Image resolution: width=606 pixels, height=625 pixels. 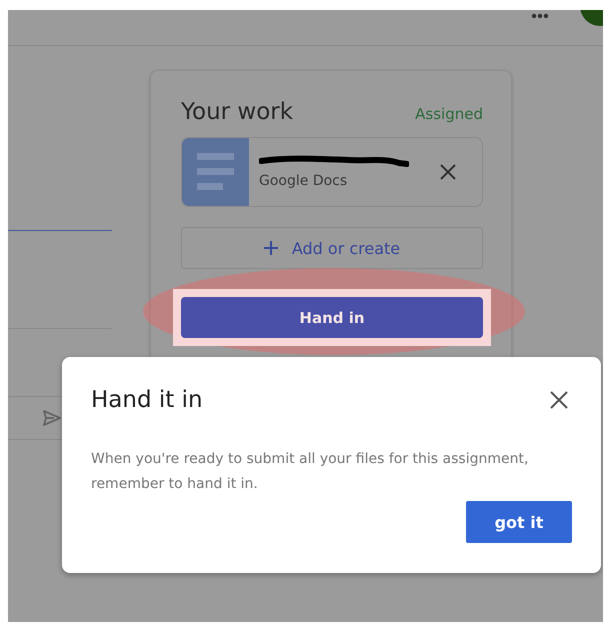 What do you see at coordinates (449, 114) in the screenshot?
I see `status-label: Assigned` at bounding box center [449, 114].